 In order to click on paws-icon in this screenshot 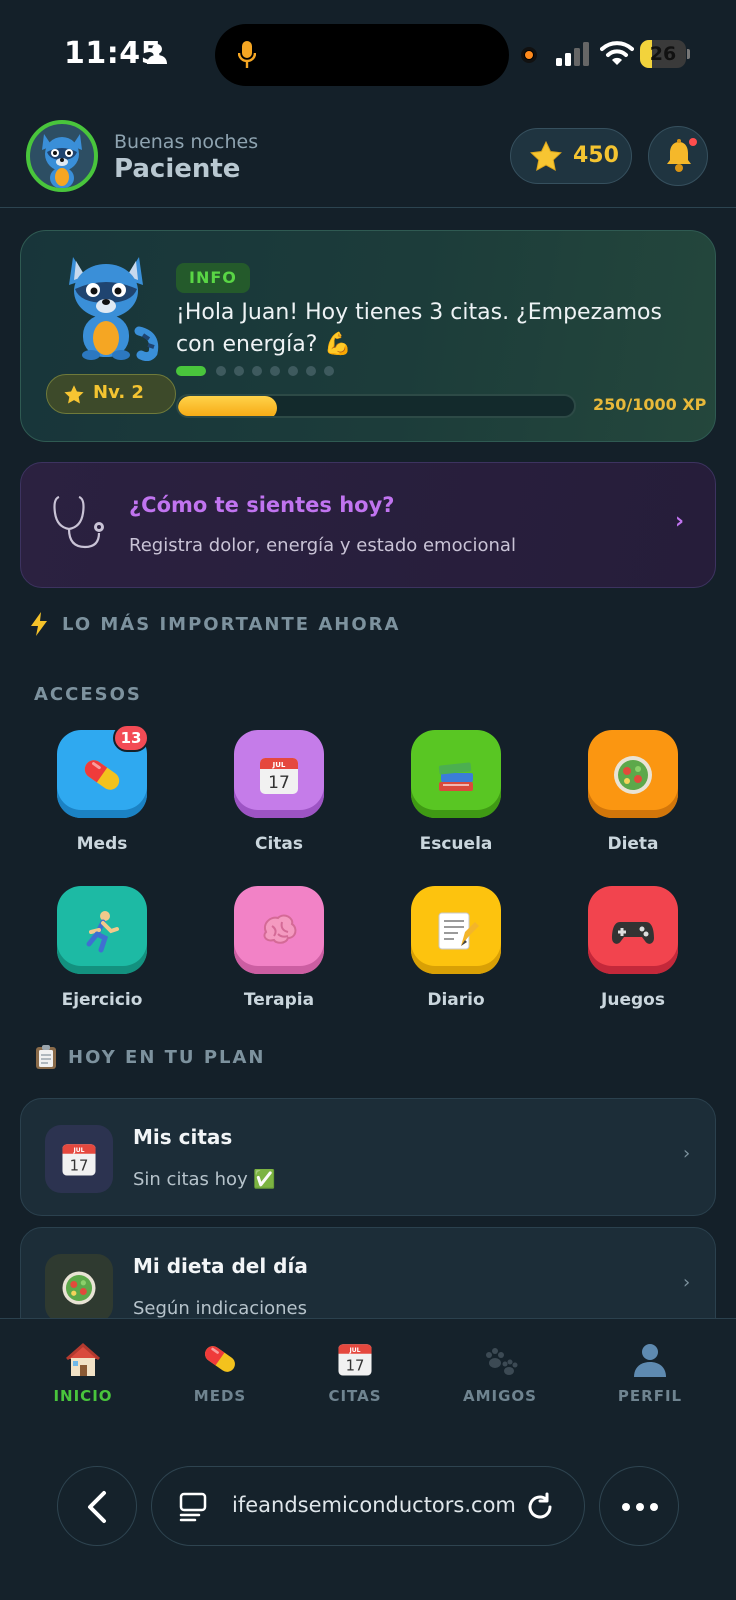, I will do `click(500, 1359)`.